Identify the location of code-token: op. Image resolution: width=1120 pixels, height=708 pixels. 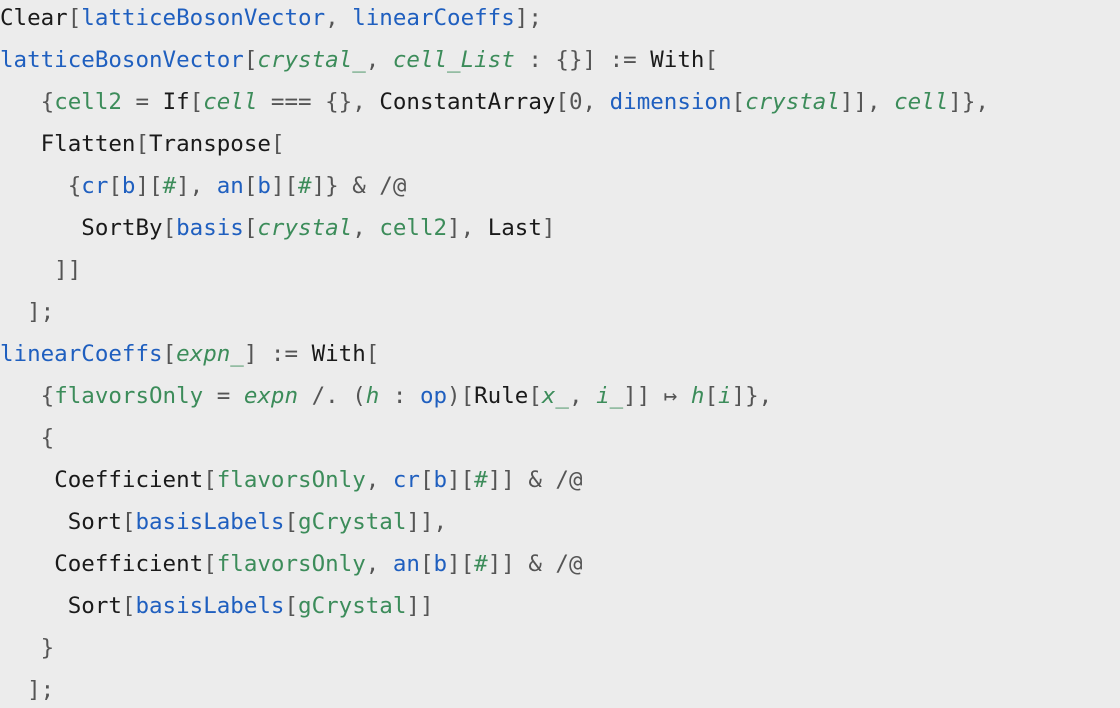
(433, 396).